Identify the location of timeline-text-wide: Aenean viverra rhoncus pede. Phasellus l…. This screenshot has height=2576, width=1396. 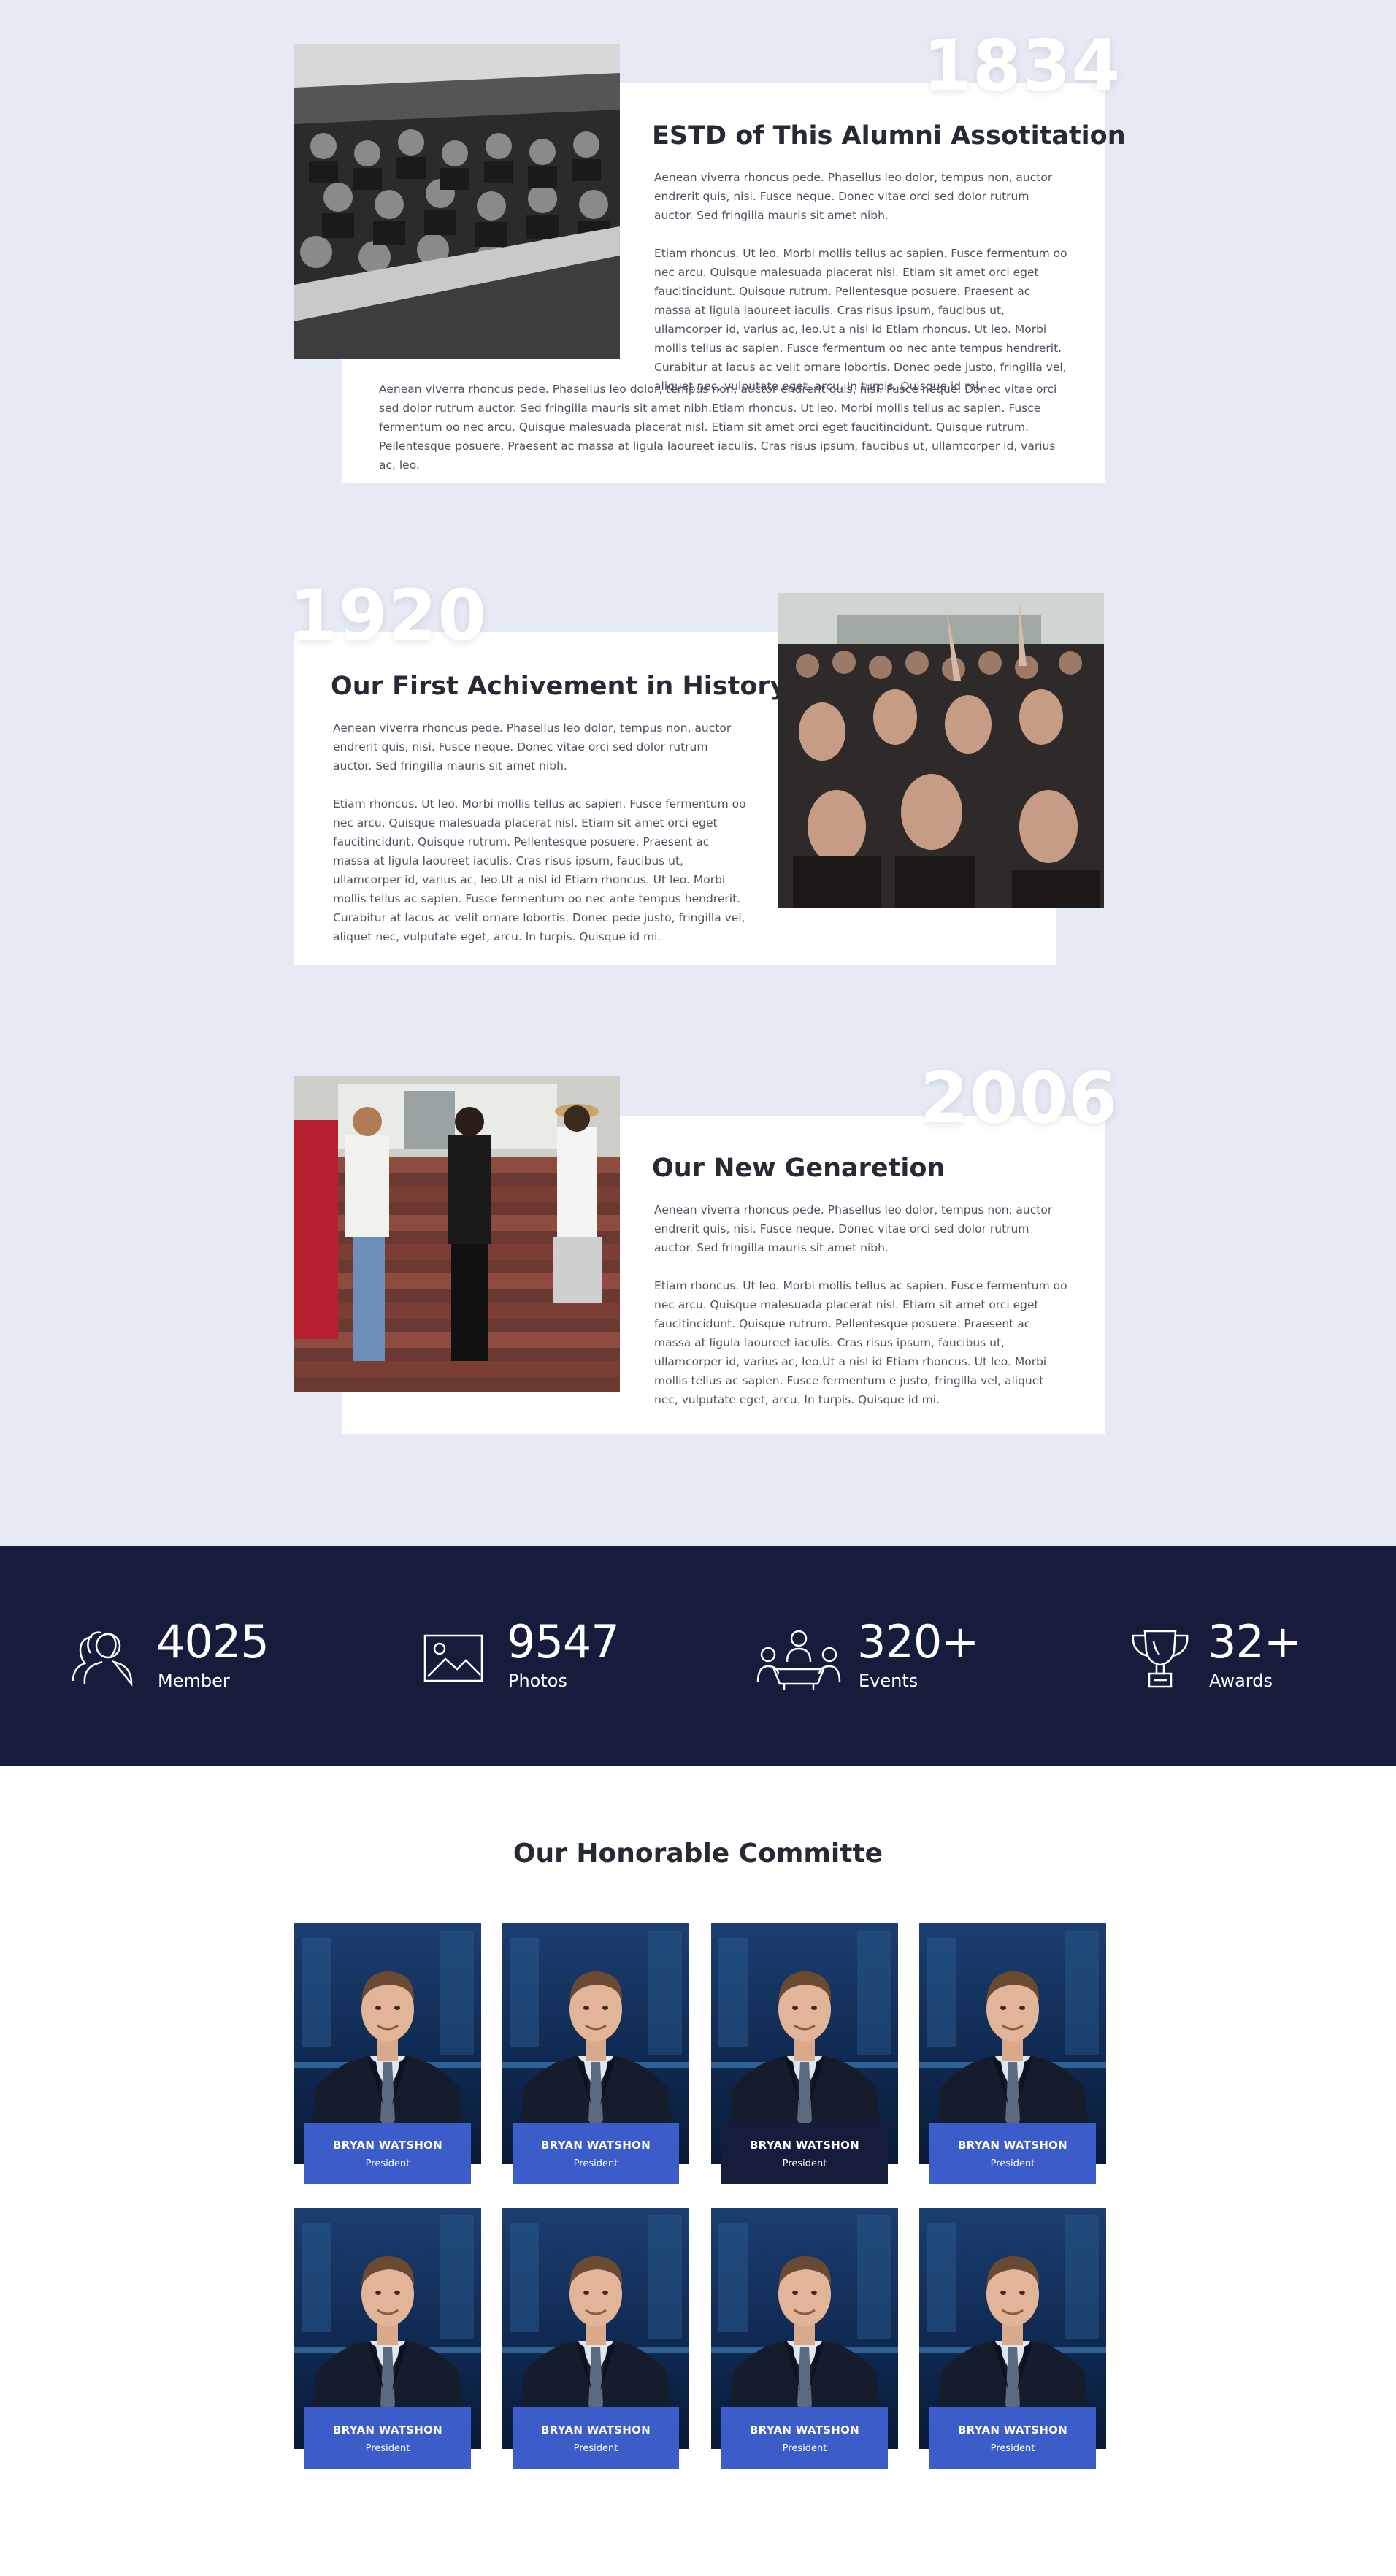
(722, 427).